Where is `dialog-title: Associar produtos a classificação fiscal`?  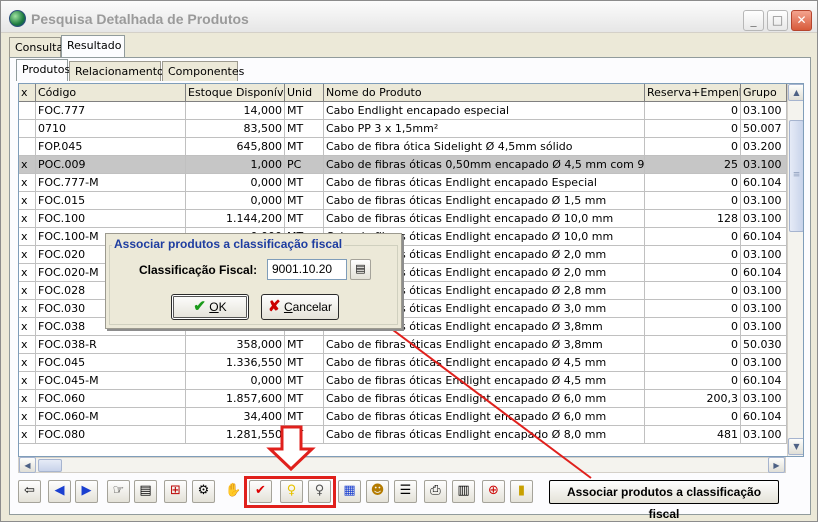 dialog-title: Associar produtos a classificação fiscal is located at coordinates (228, 244).